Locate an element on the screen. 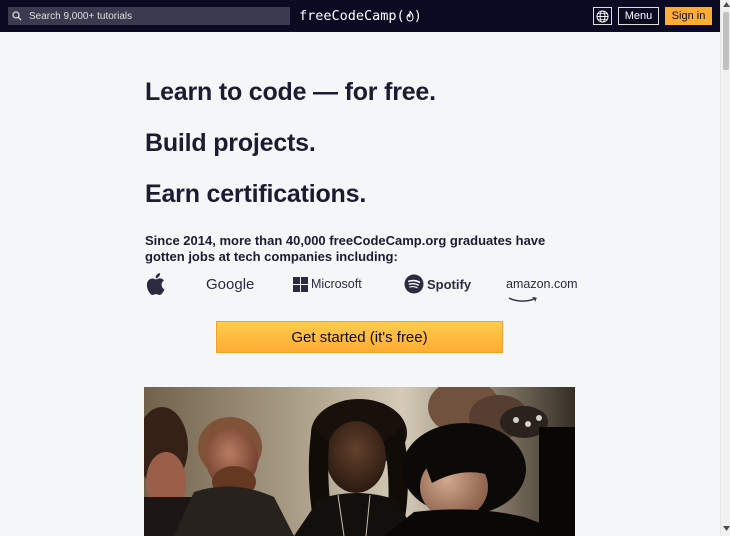  get-started-button: Get started (it's free) is located at coordinates (359, 337).